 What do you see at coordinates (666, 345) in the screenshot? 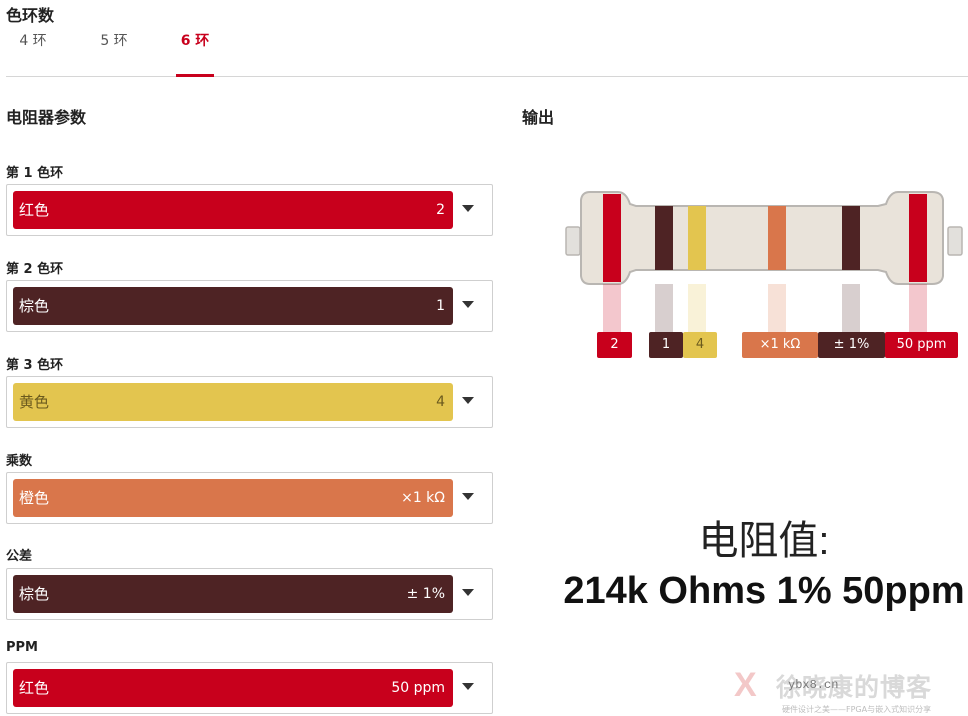
I see `band-2-tag: 1` at bounding box center [666, 345].